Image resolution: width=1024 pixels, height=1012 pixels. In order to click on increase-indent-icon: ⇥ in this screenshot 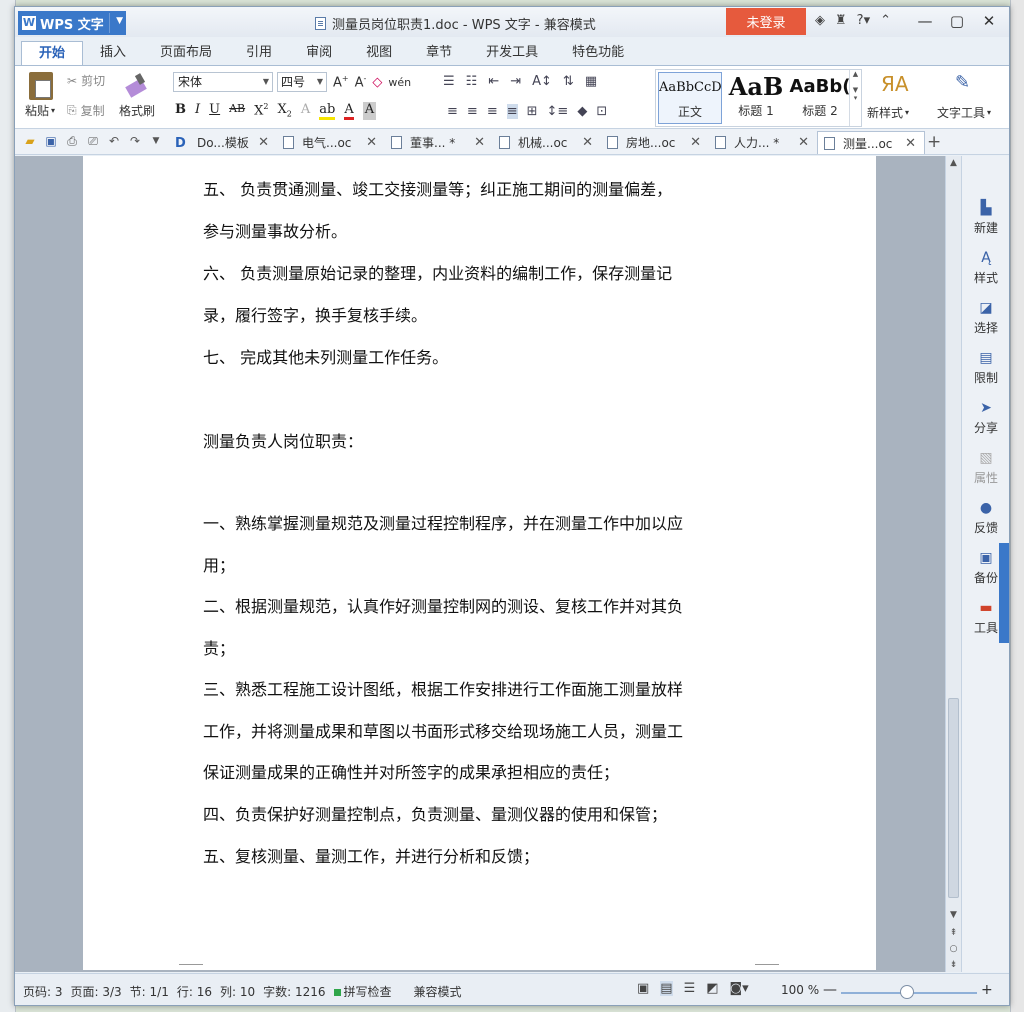, I will do `click(515, 81)`.